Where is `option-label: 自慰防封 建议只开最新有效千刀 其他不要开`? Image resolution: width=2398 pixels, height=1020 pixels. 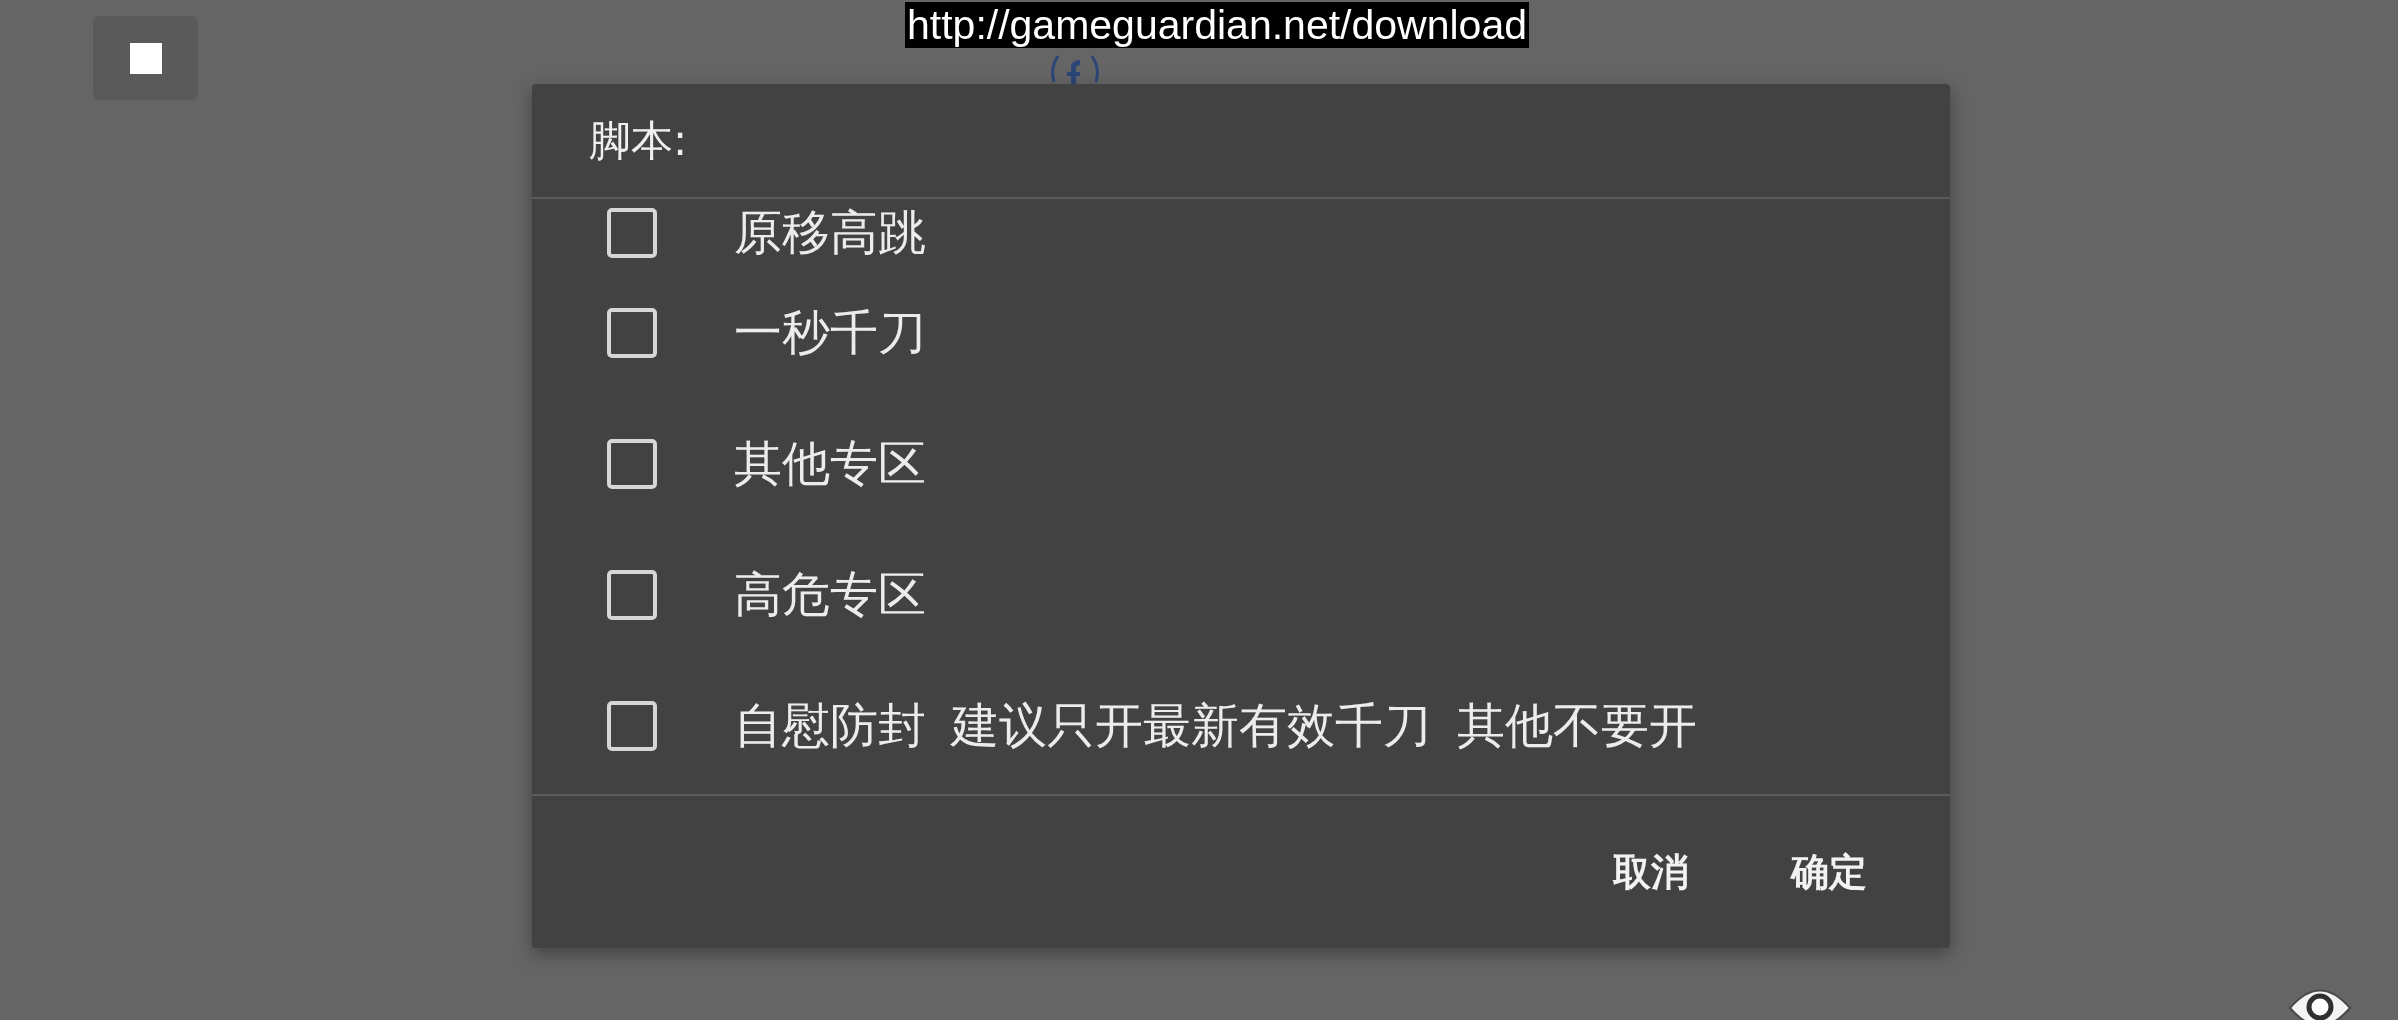 option-label: 自慰防封 建议只开最新有效千刀 其他不要开 is located at coordinates (1215, 725).